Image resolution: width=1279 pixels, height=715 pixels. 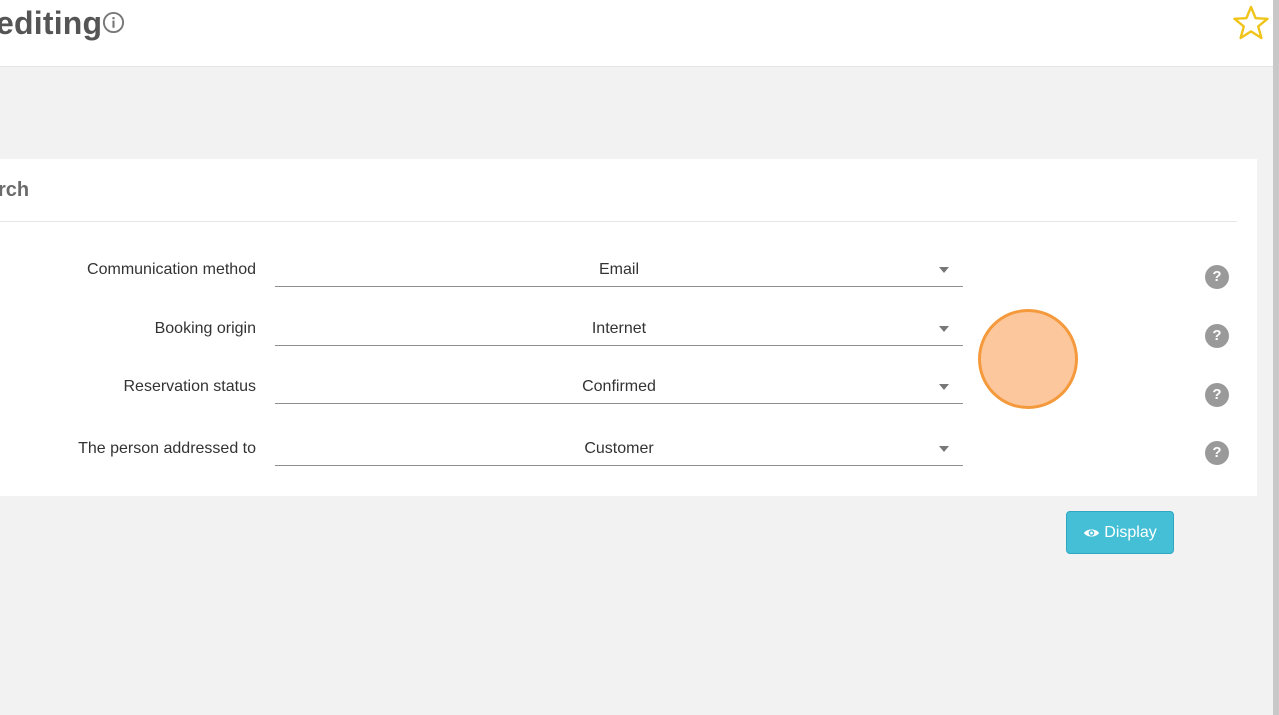 I want to click on page-header: editing, so click(x=636, y=33).